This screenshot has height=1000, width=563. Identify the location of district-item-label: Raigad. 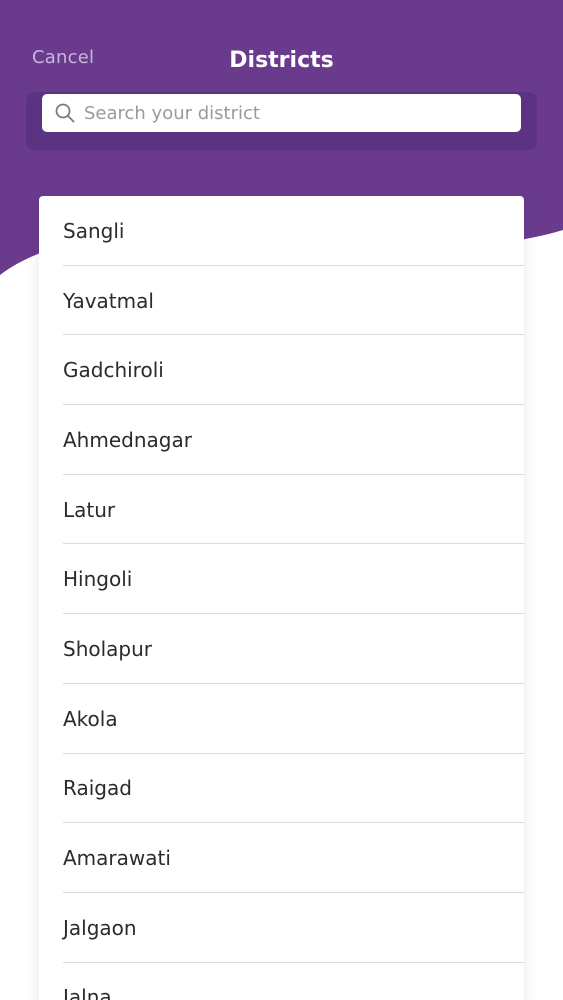
(97, 788).